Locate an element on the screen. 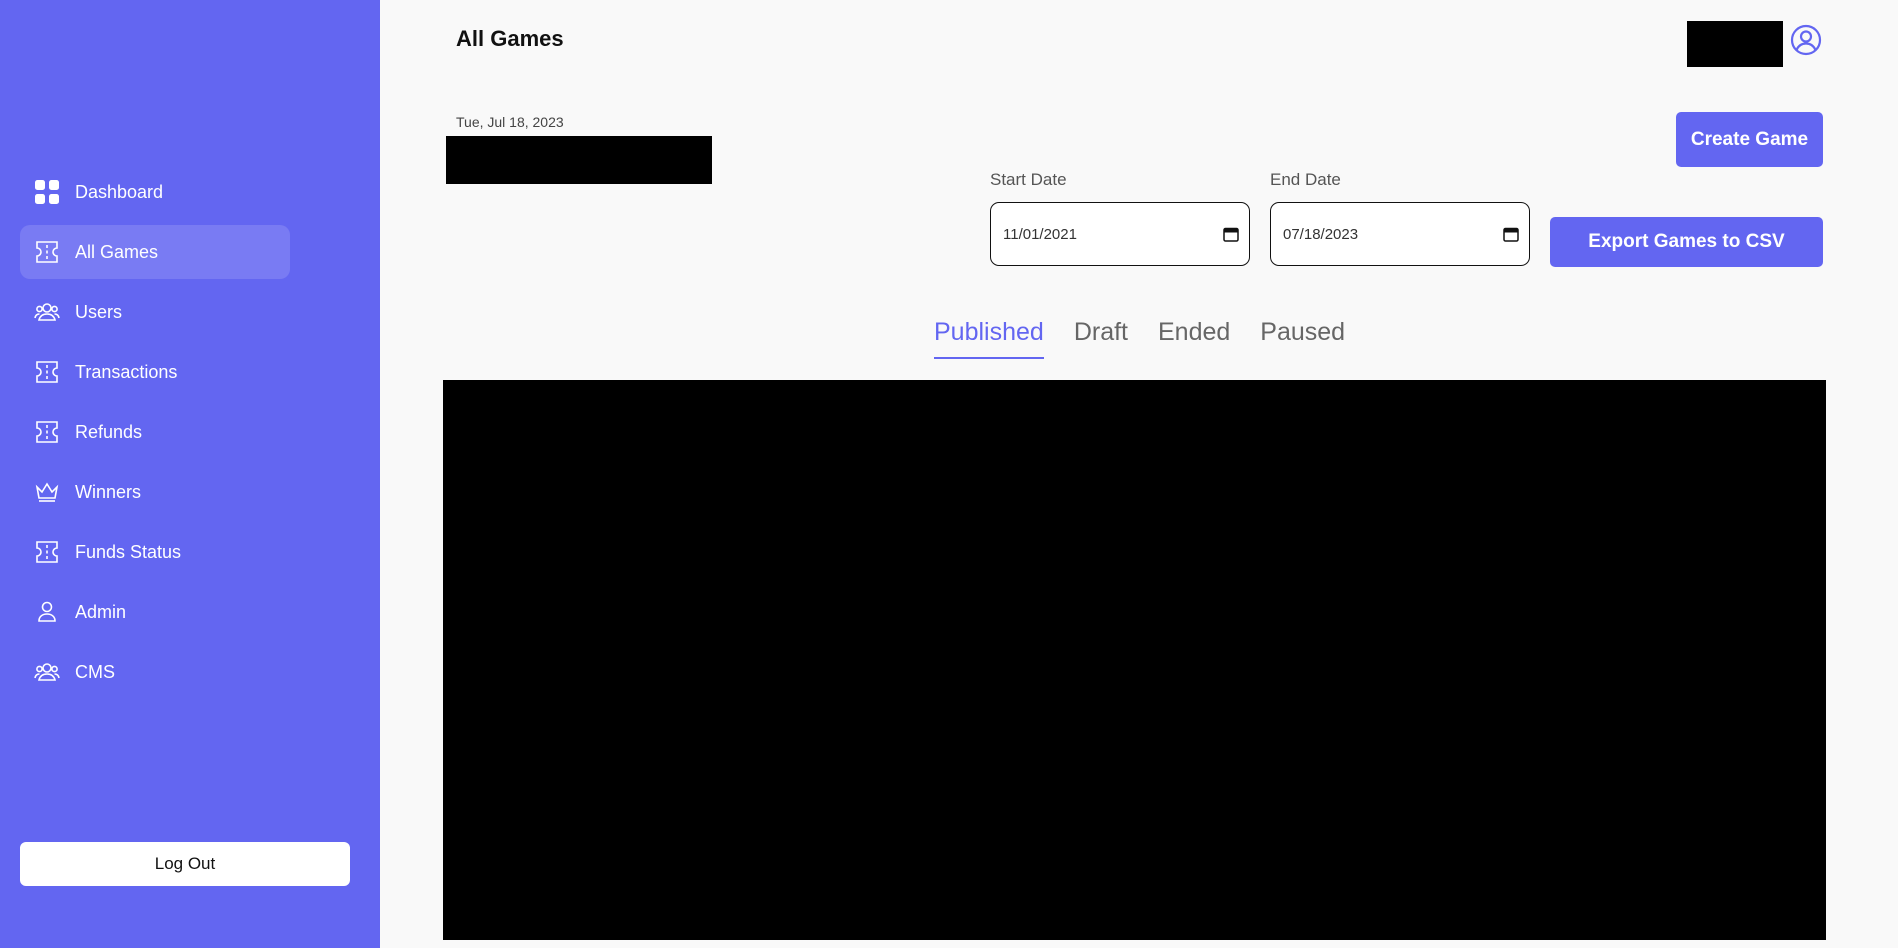 This screenshot has width=1898, height=948. start-date-value: 11/01/2021 is located at coordinates (1040, 234).